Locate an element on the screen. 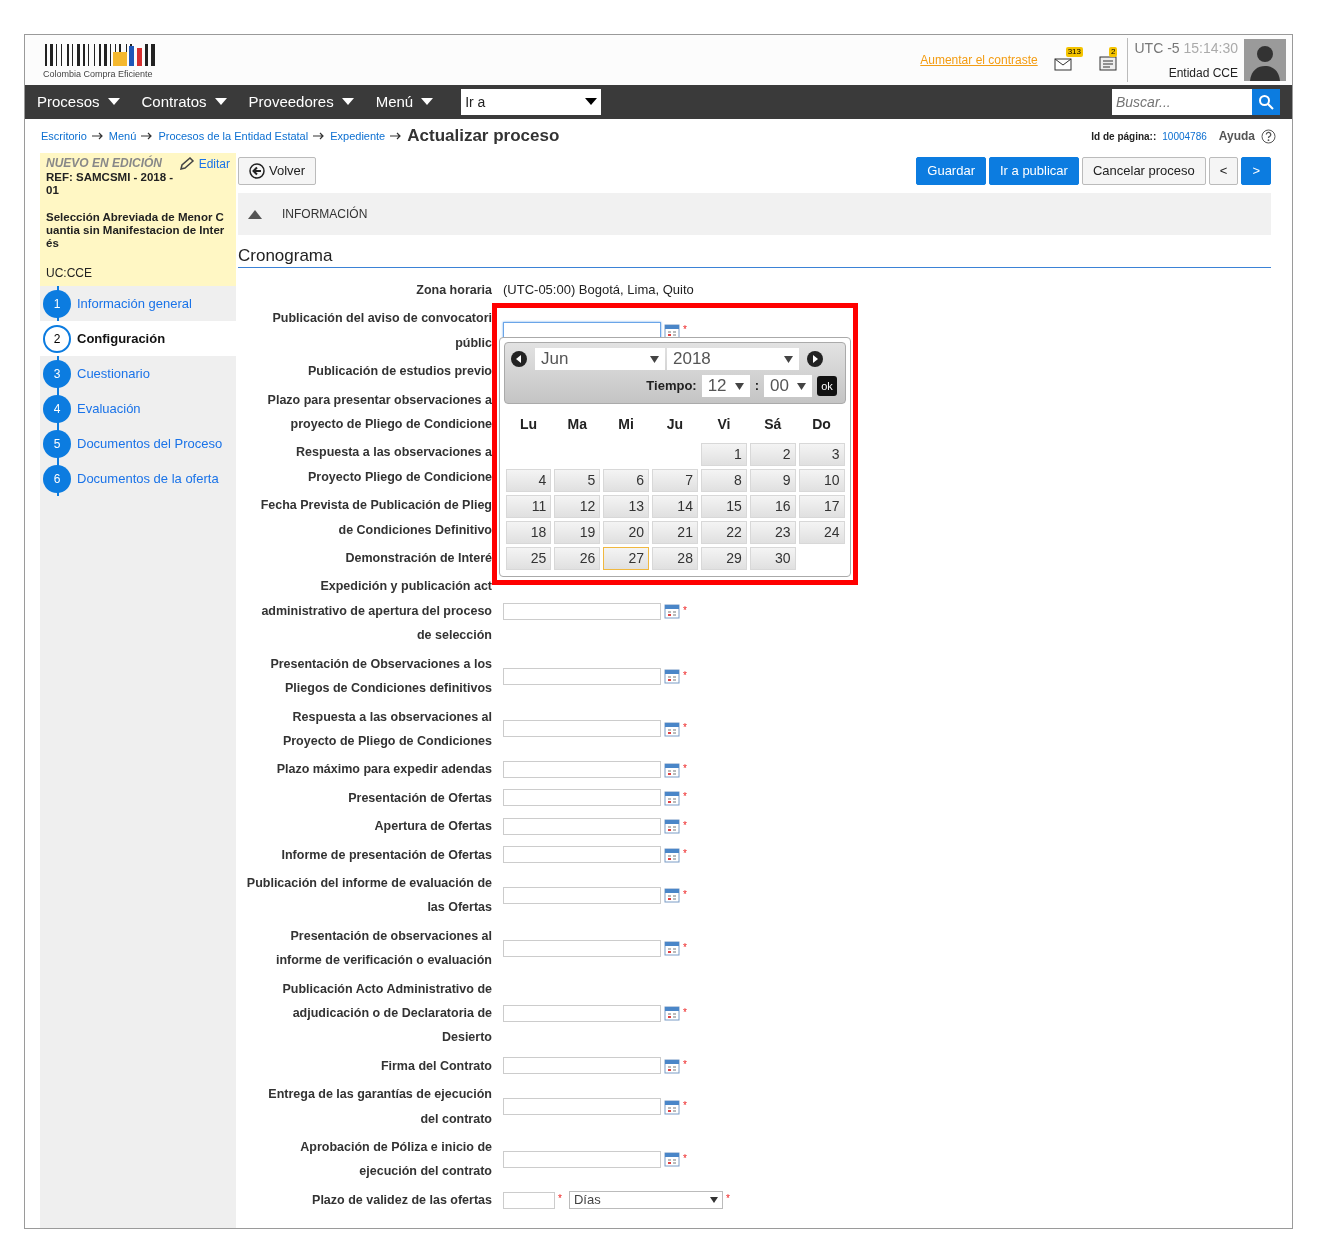  nav-menu: Procesos is located at coordinates (84, 102).